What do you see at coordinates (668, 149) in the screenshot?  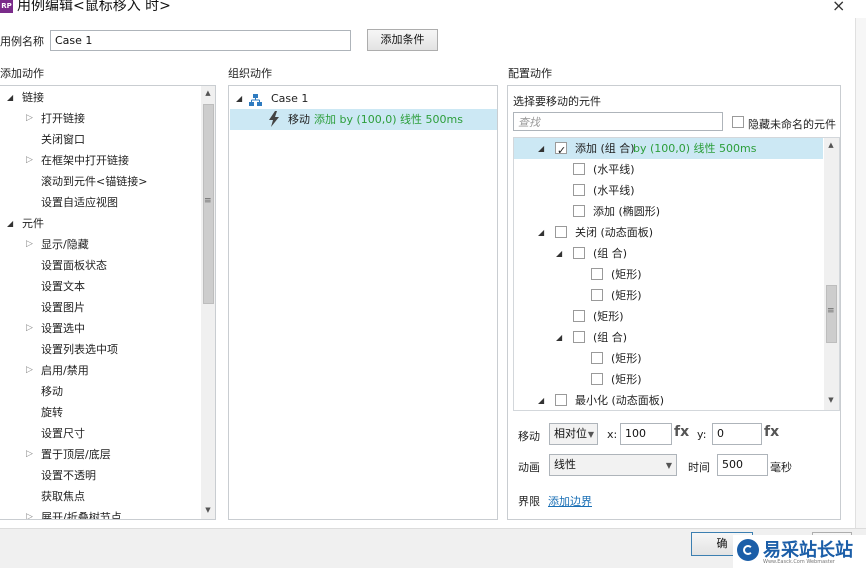 I see `widget-tree-row: ◢ 添加 (组 合) by (100,0) 线性 500ms` at bounding box center [668, 149].